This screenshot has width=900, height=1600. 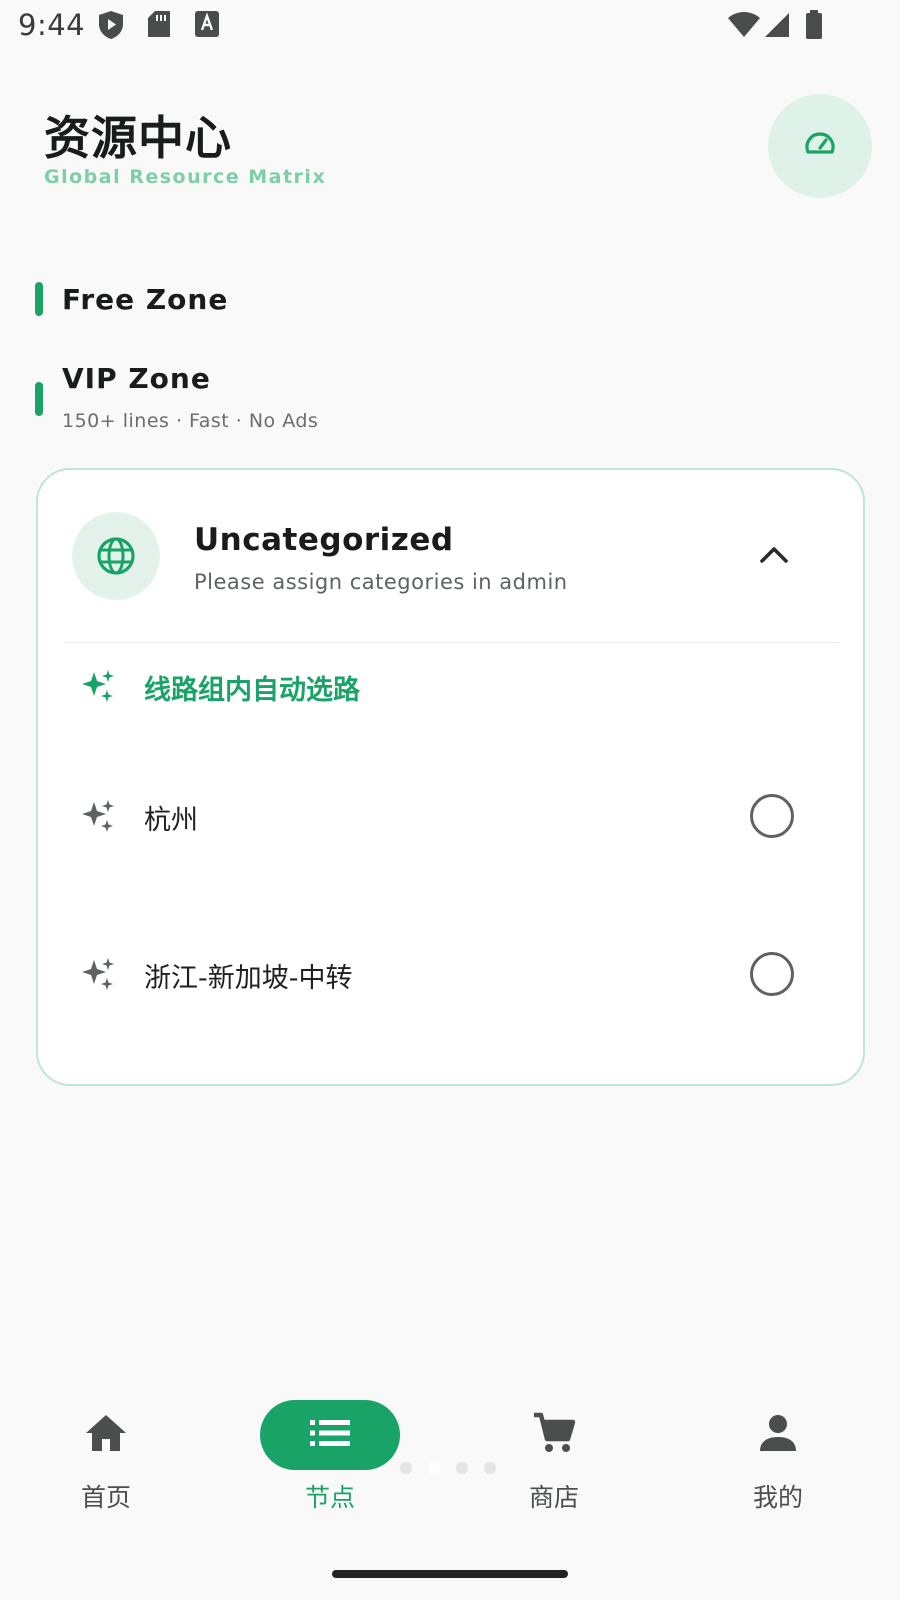 I want to click on collapse-group-button, so click(x=774, y=556).